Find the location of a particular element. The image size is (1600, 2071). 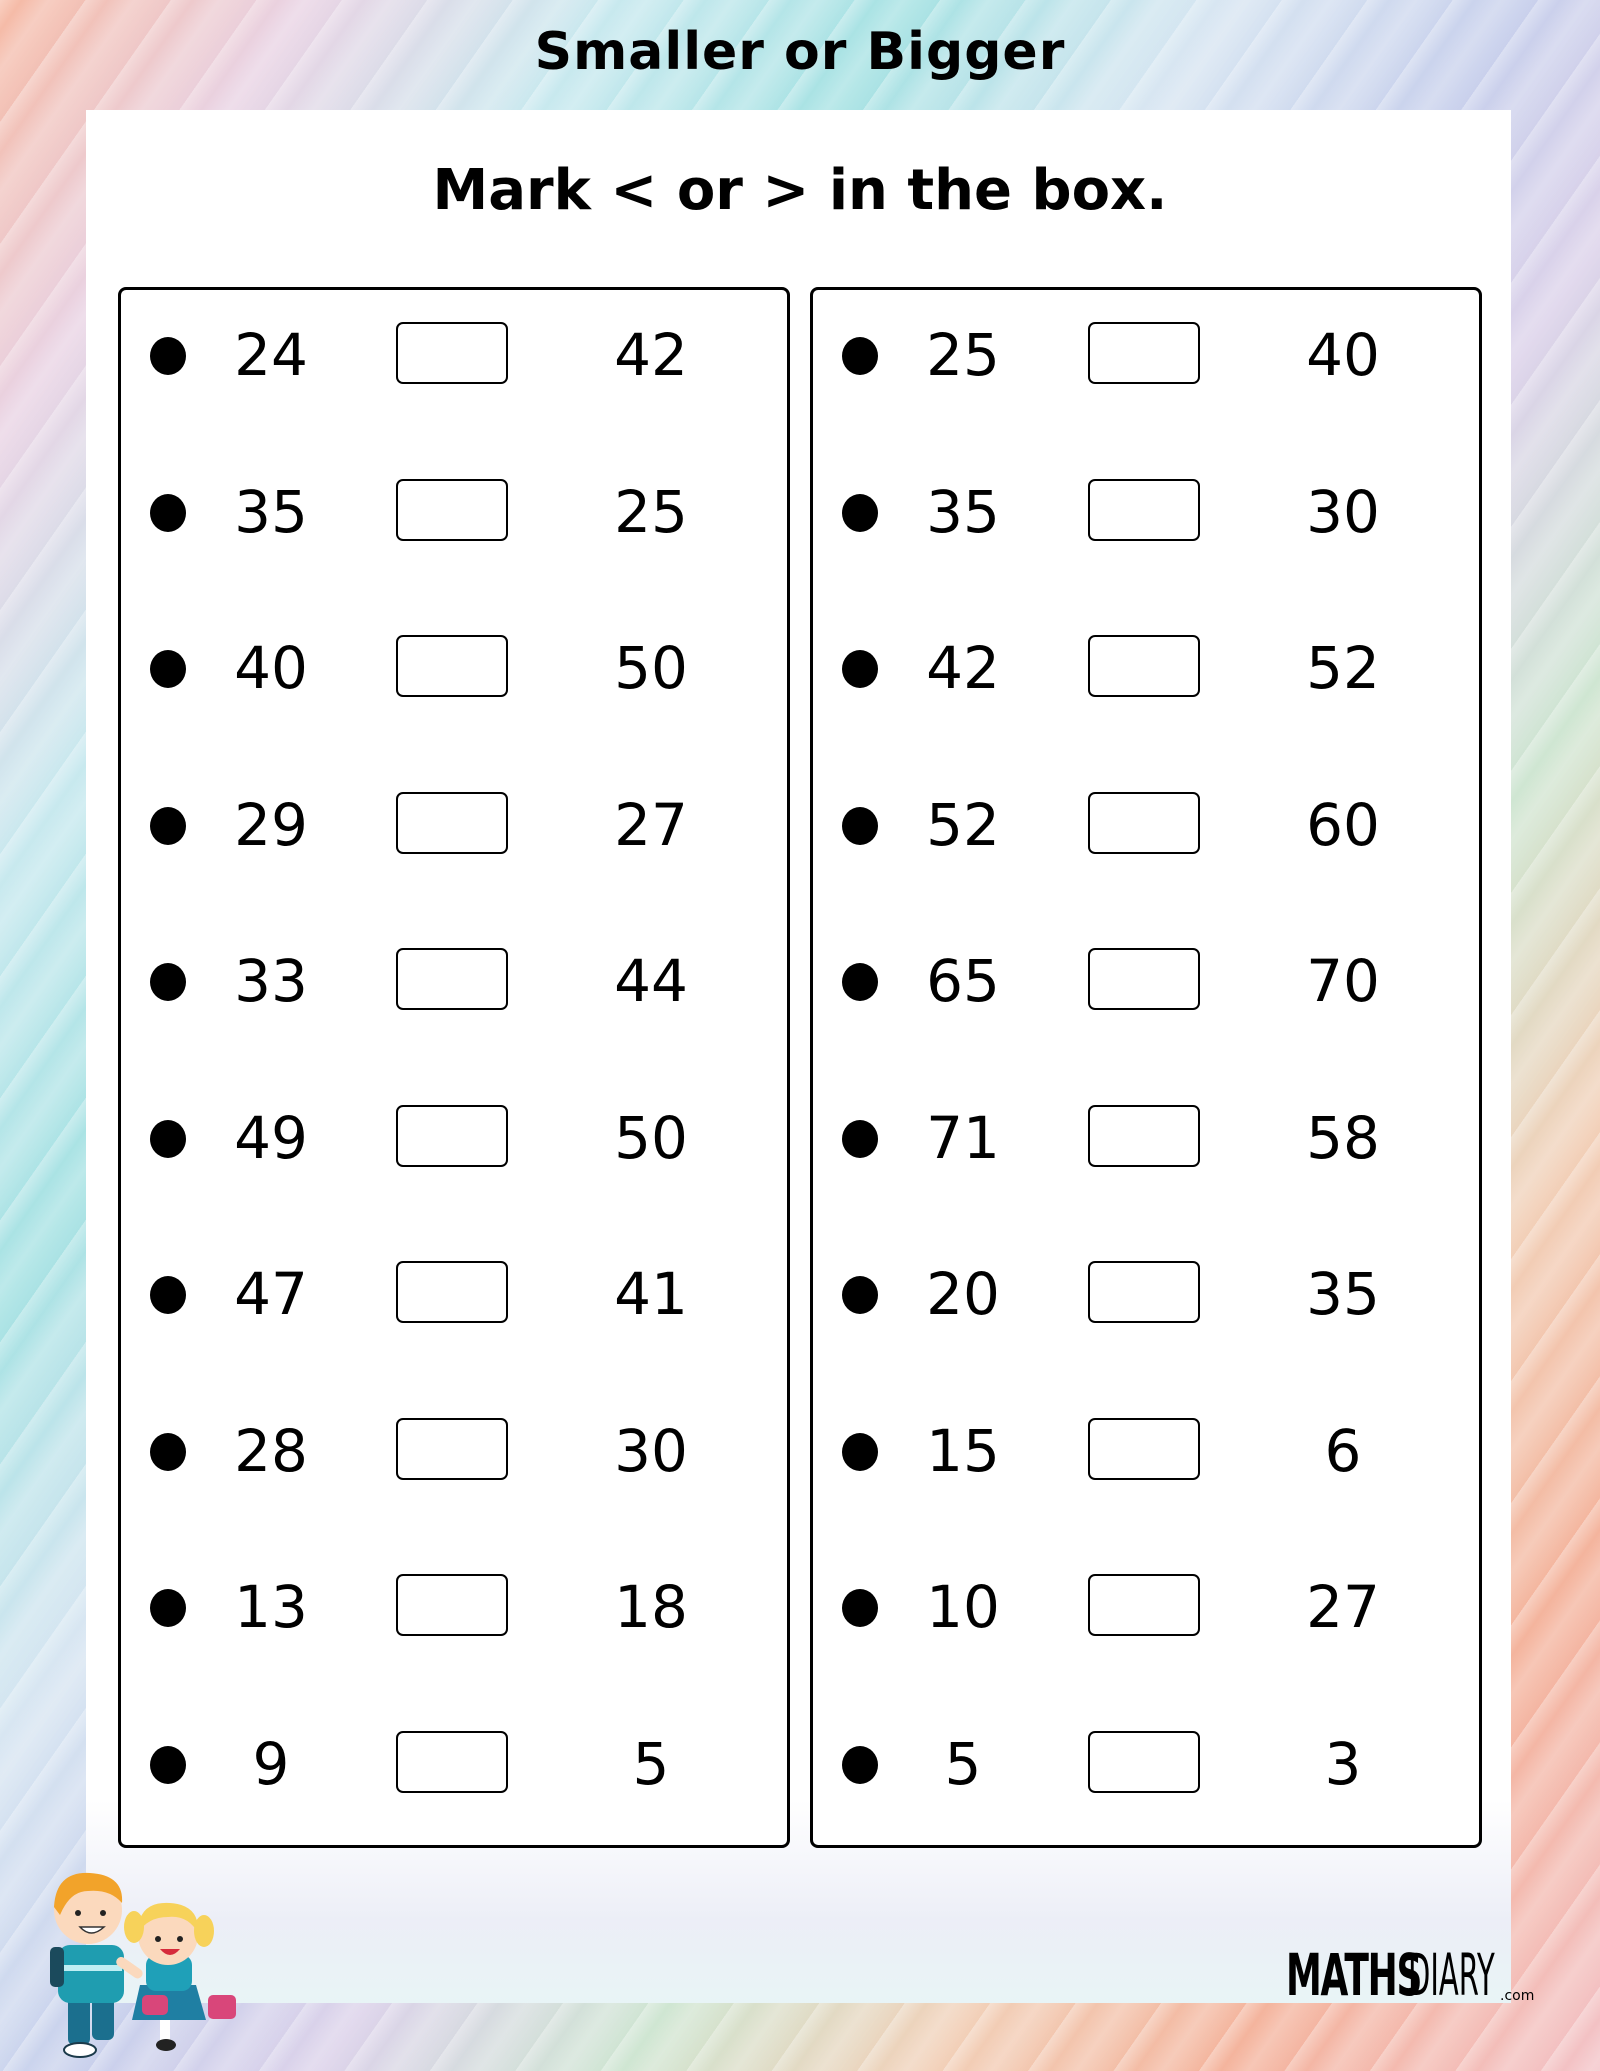

left-number: 20 is located at coordinates (963, 1294).